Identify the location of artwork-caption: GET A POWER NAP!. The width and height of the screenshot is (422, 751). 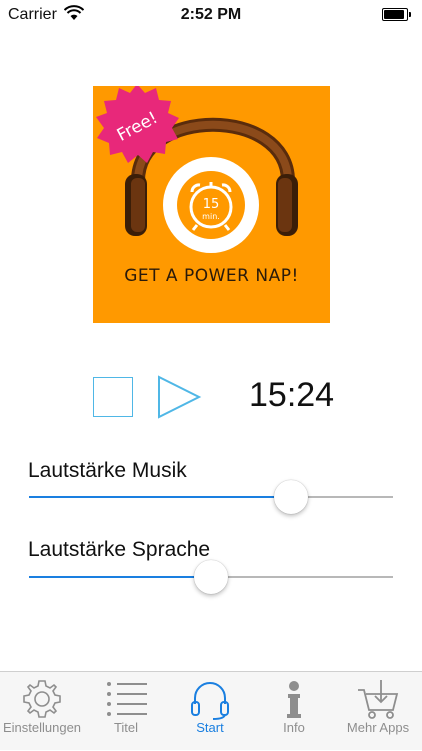
(211, 276).